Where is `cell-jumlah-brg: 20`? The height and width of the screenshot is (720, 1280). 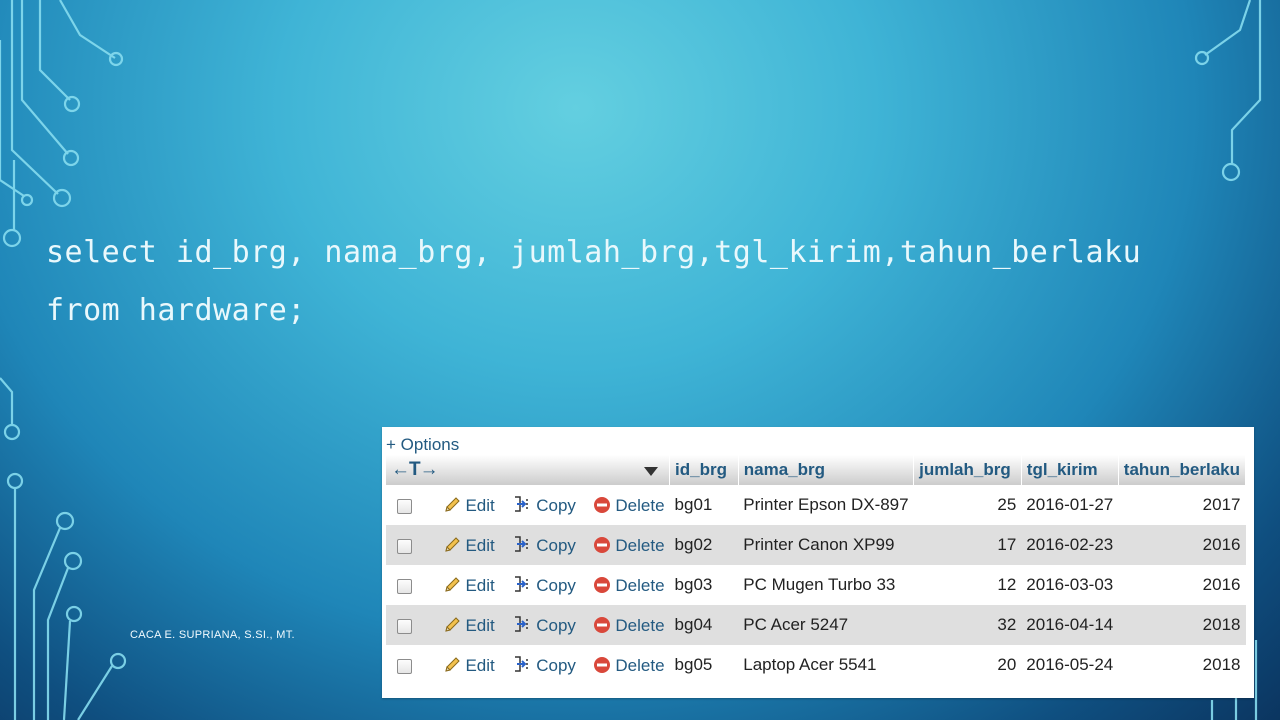
cell-jumlah-brg: 20 is located at coordinates (967, 665).